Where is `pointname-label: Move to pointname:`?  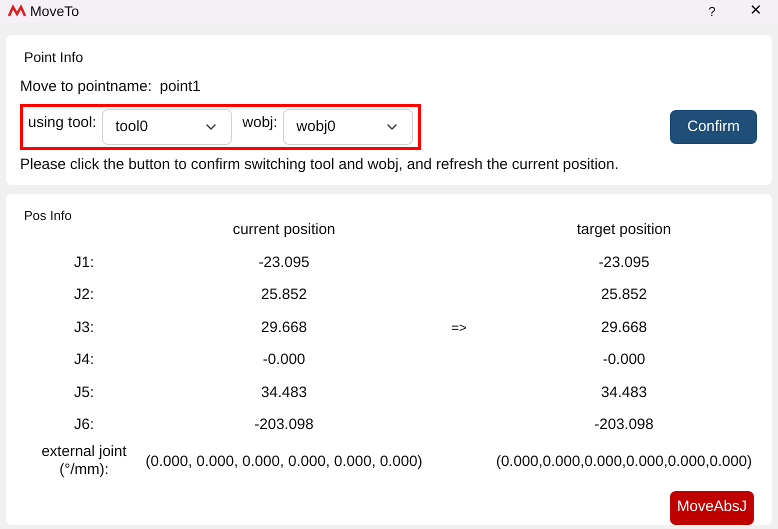 pointname-label: Move to pointname: is located at coordinates (86, 86).